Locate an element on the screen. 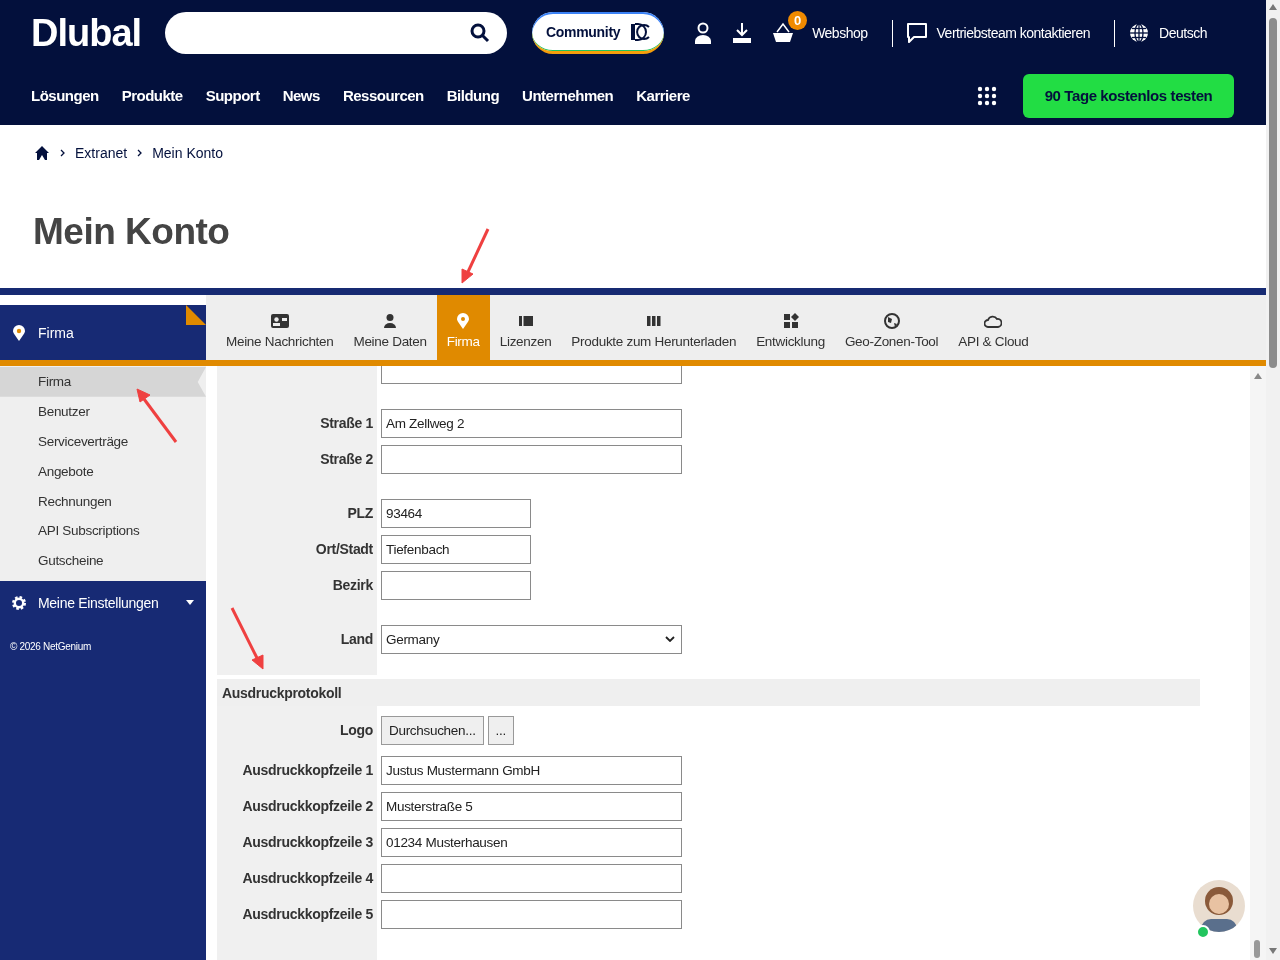  sidebar-item: Firma is located at coordinates (103, 382).